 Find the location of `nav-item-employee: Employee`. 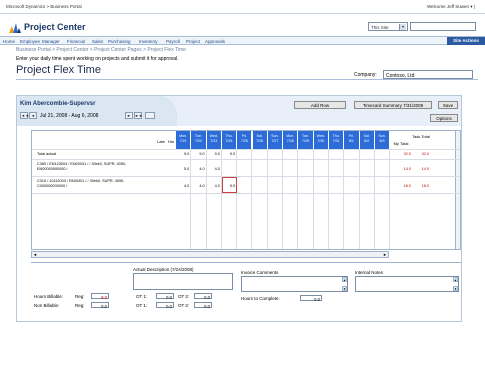

nav-item-employee: Employee is located at coordinates (30, 41).